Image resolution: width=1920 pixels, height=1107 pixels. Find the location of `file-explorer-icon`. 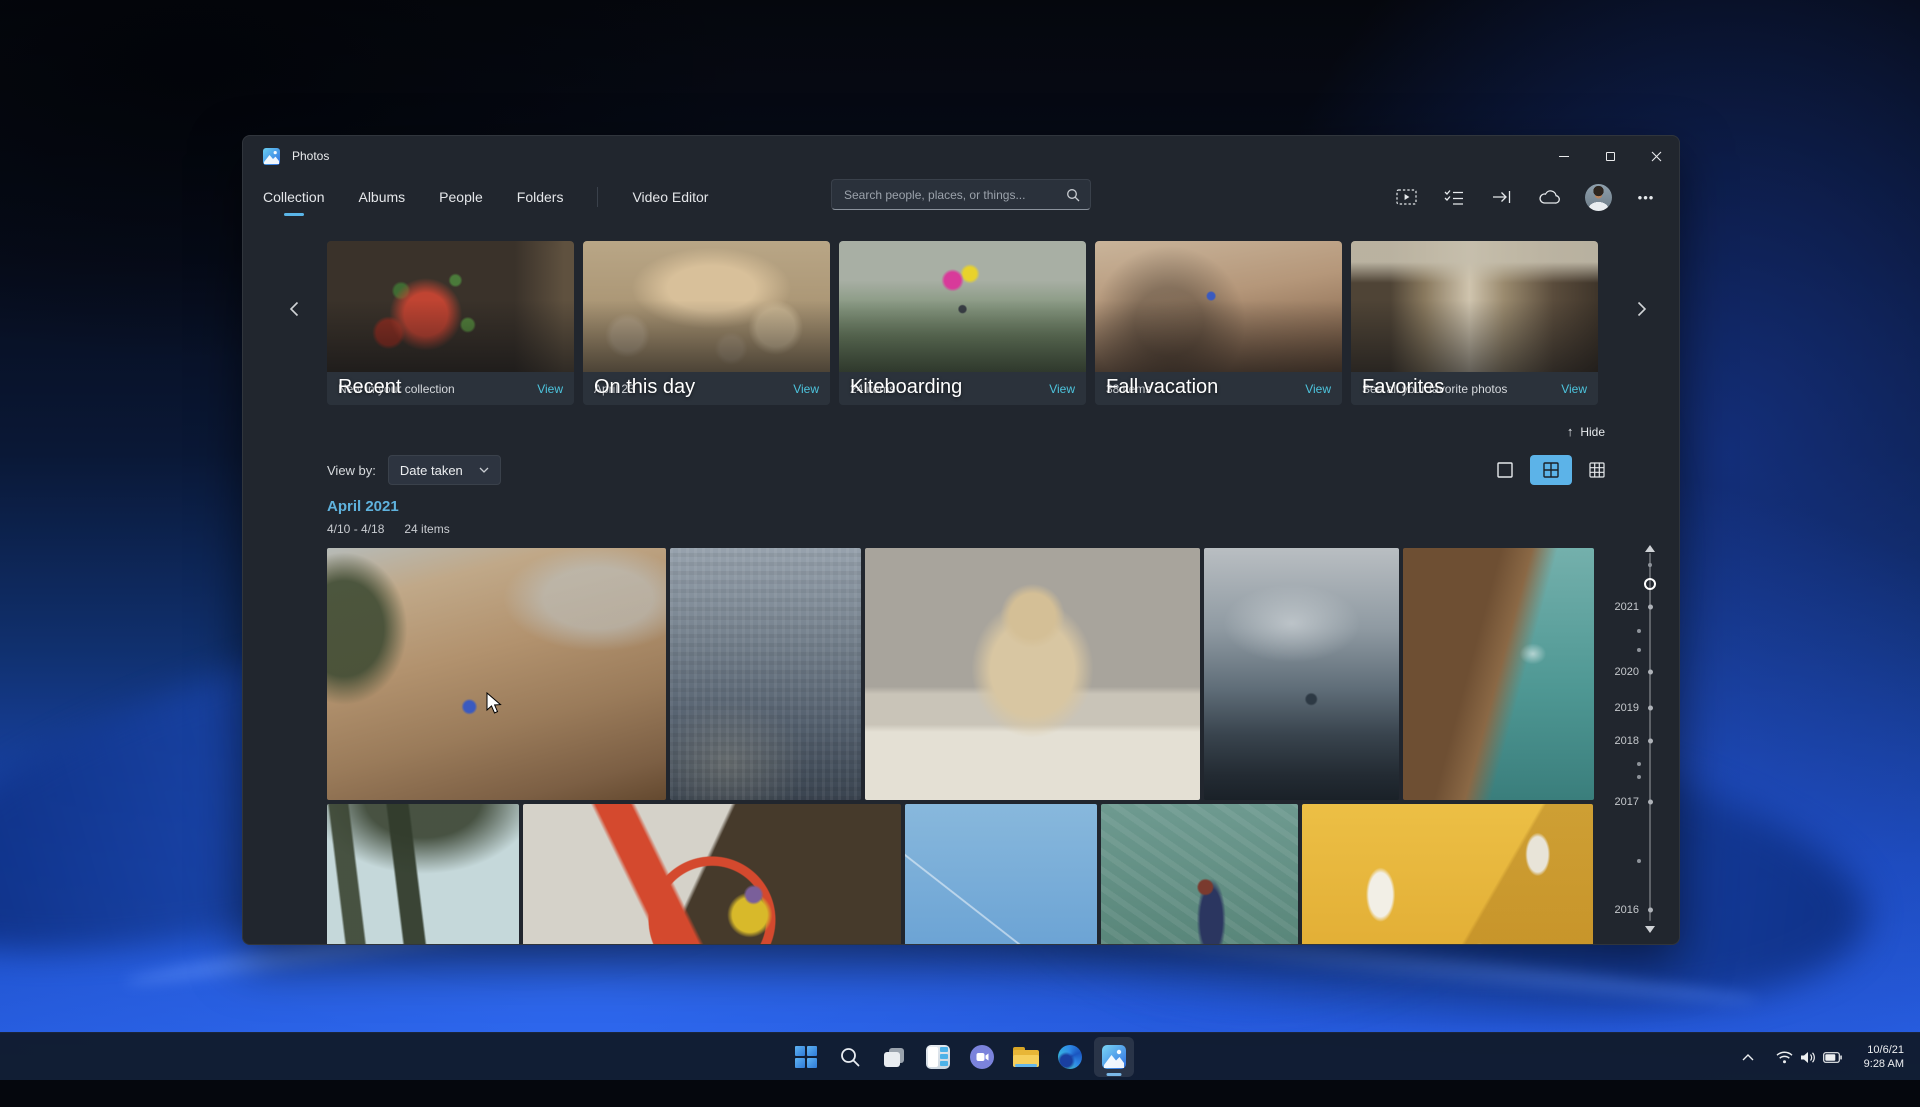

file-explorer-icon is located at coordinates (1026, 1057).